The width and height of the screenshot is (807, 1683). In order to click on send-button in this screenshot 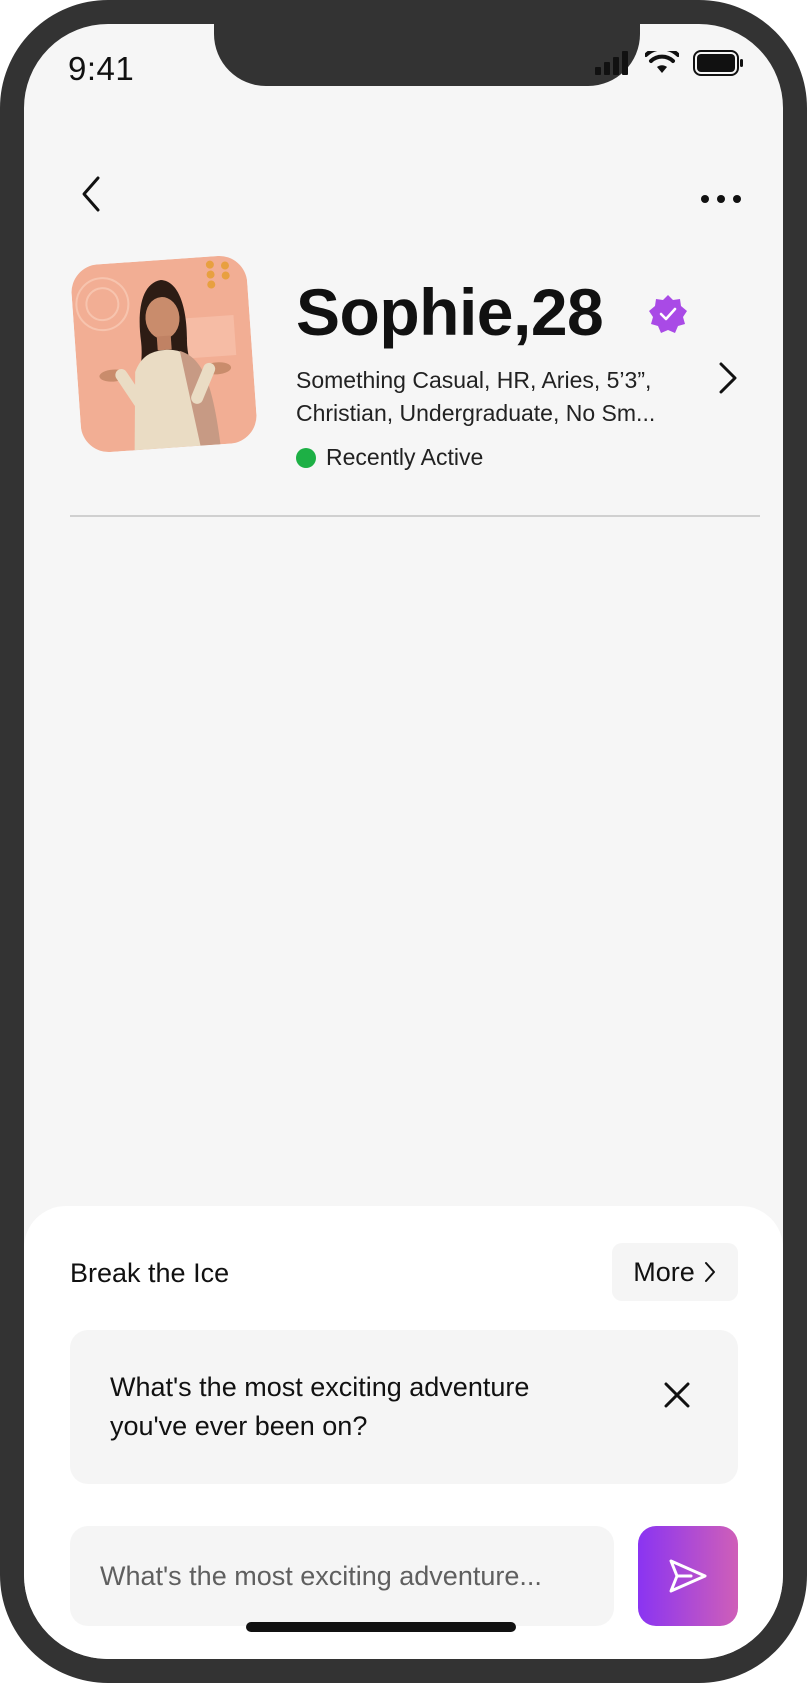, I will do `click(688, 1576)`.